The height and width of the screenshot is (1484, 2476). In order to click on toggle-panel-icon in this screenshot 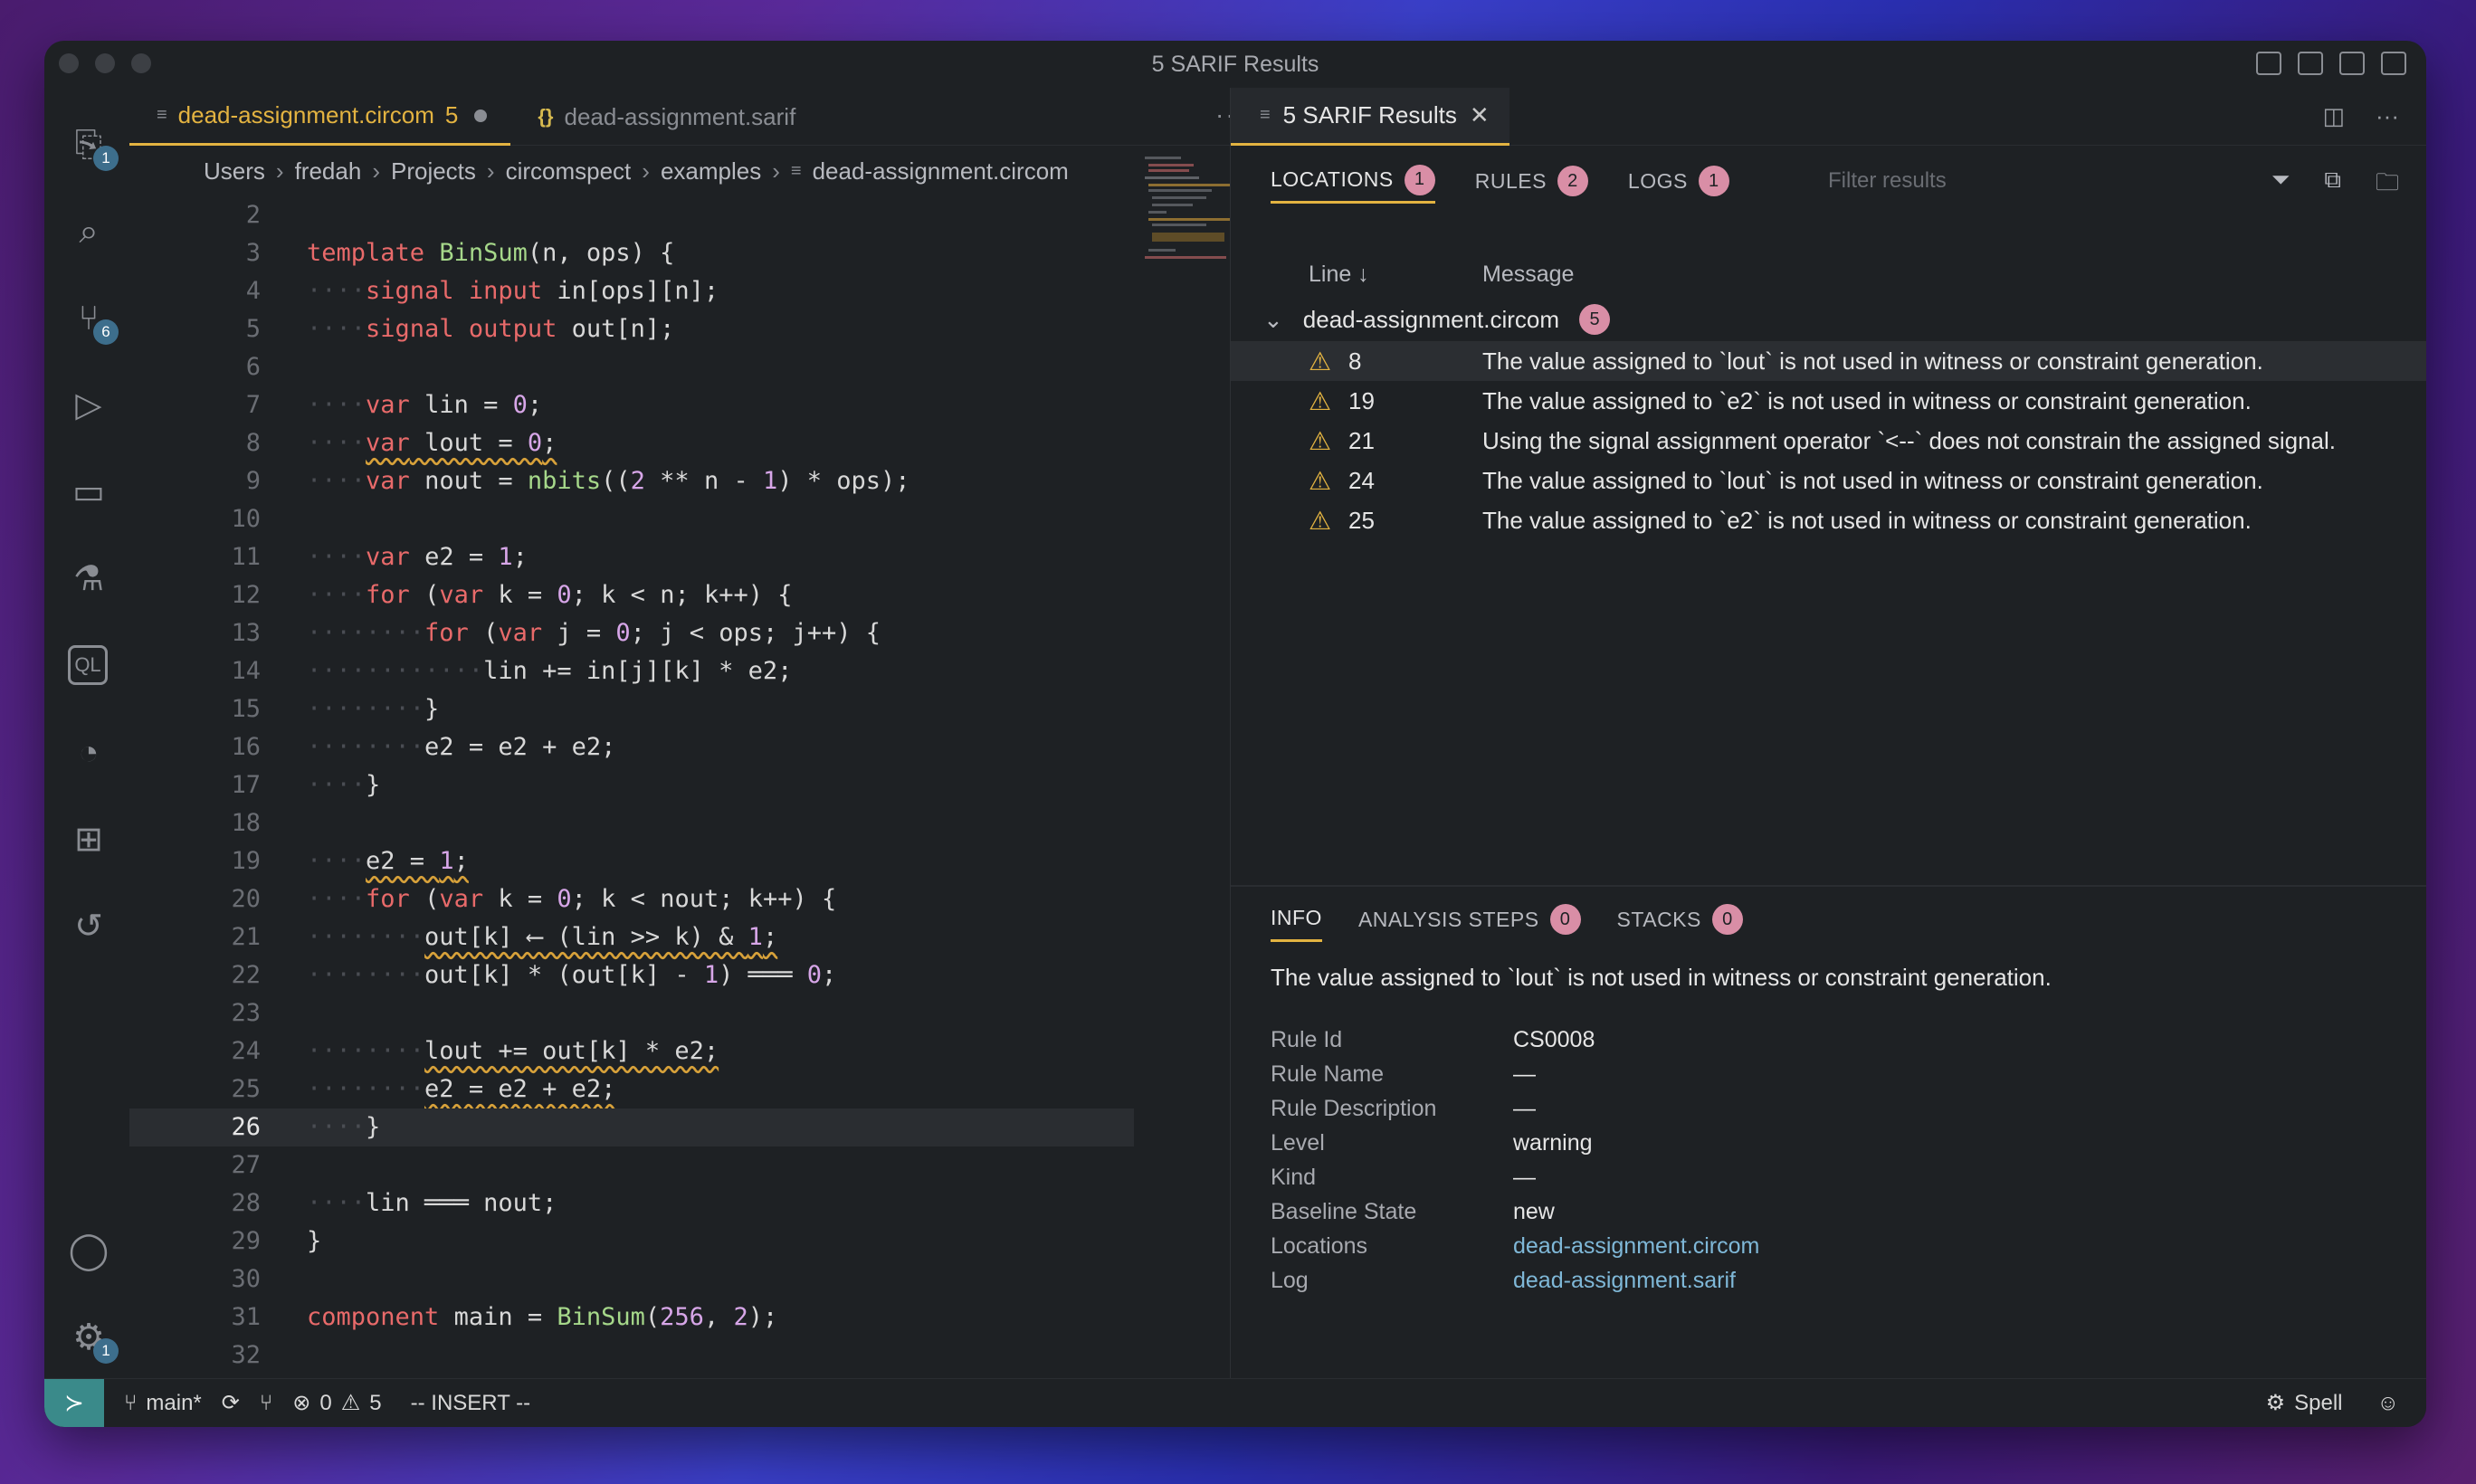, I will do `click(2310, 63)`.